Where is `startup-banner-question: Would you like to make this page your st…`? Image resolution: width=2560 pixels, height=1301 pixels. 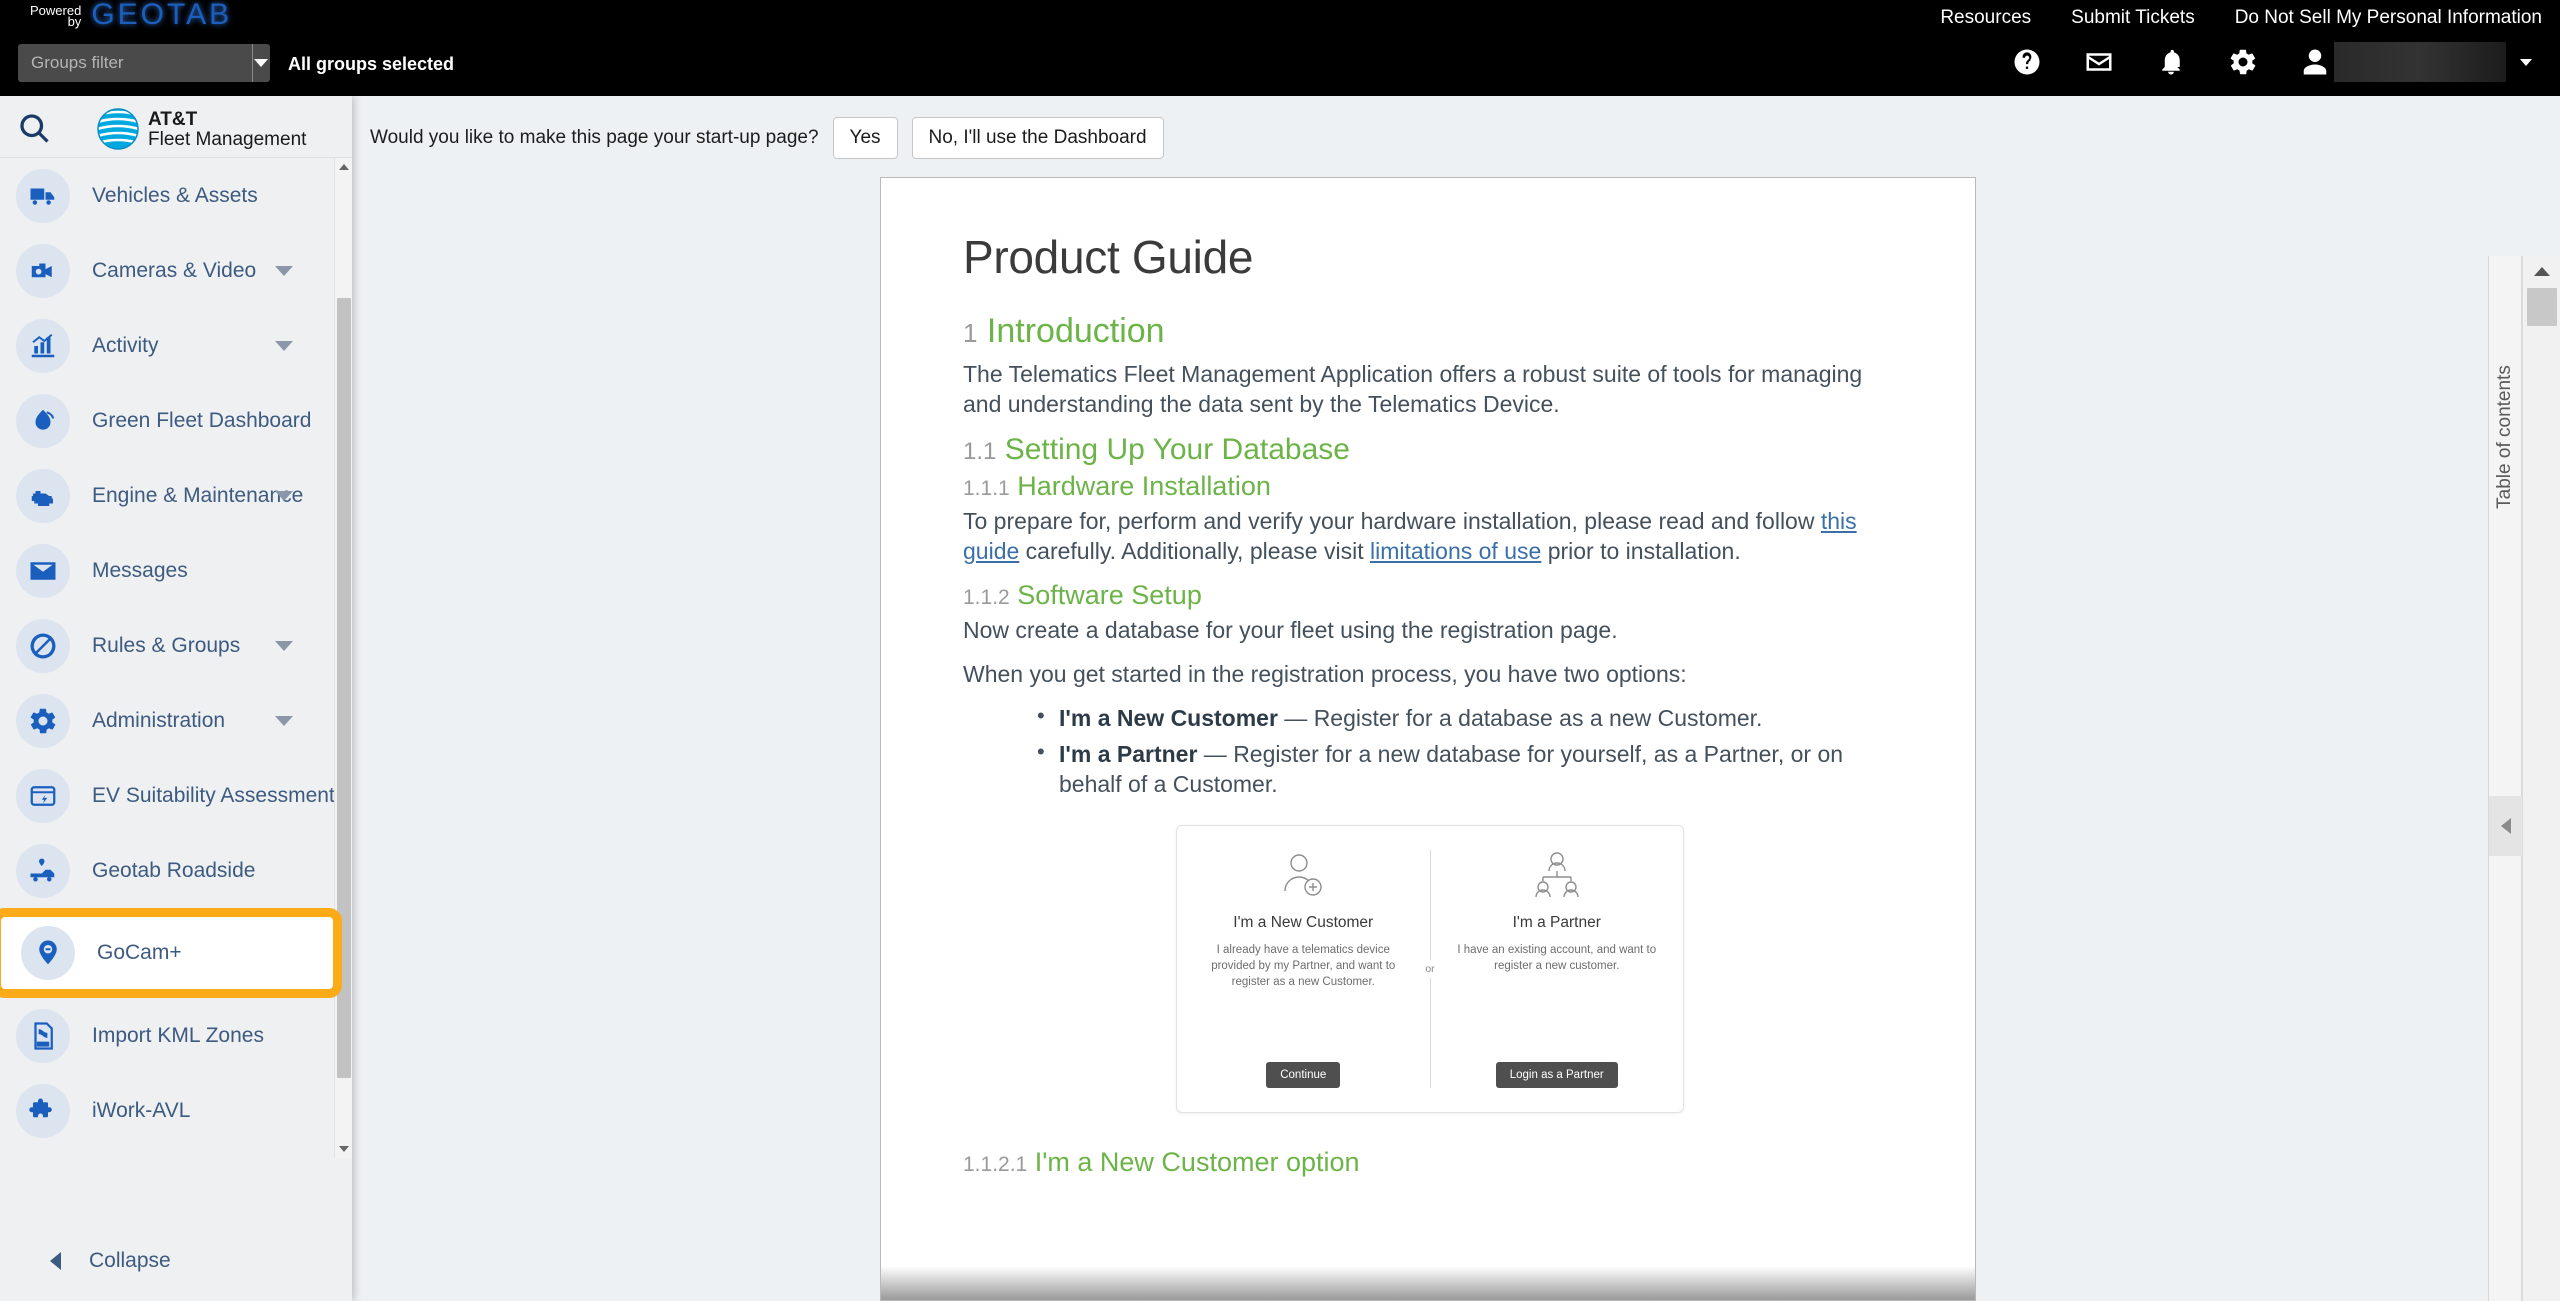
startup-banner-question: Would you like to make this page your st… is located at coordinates (594, 137).